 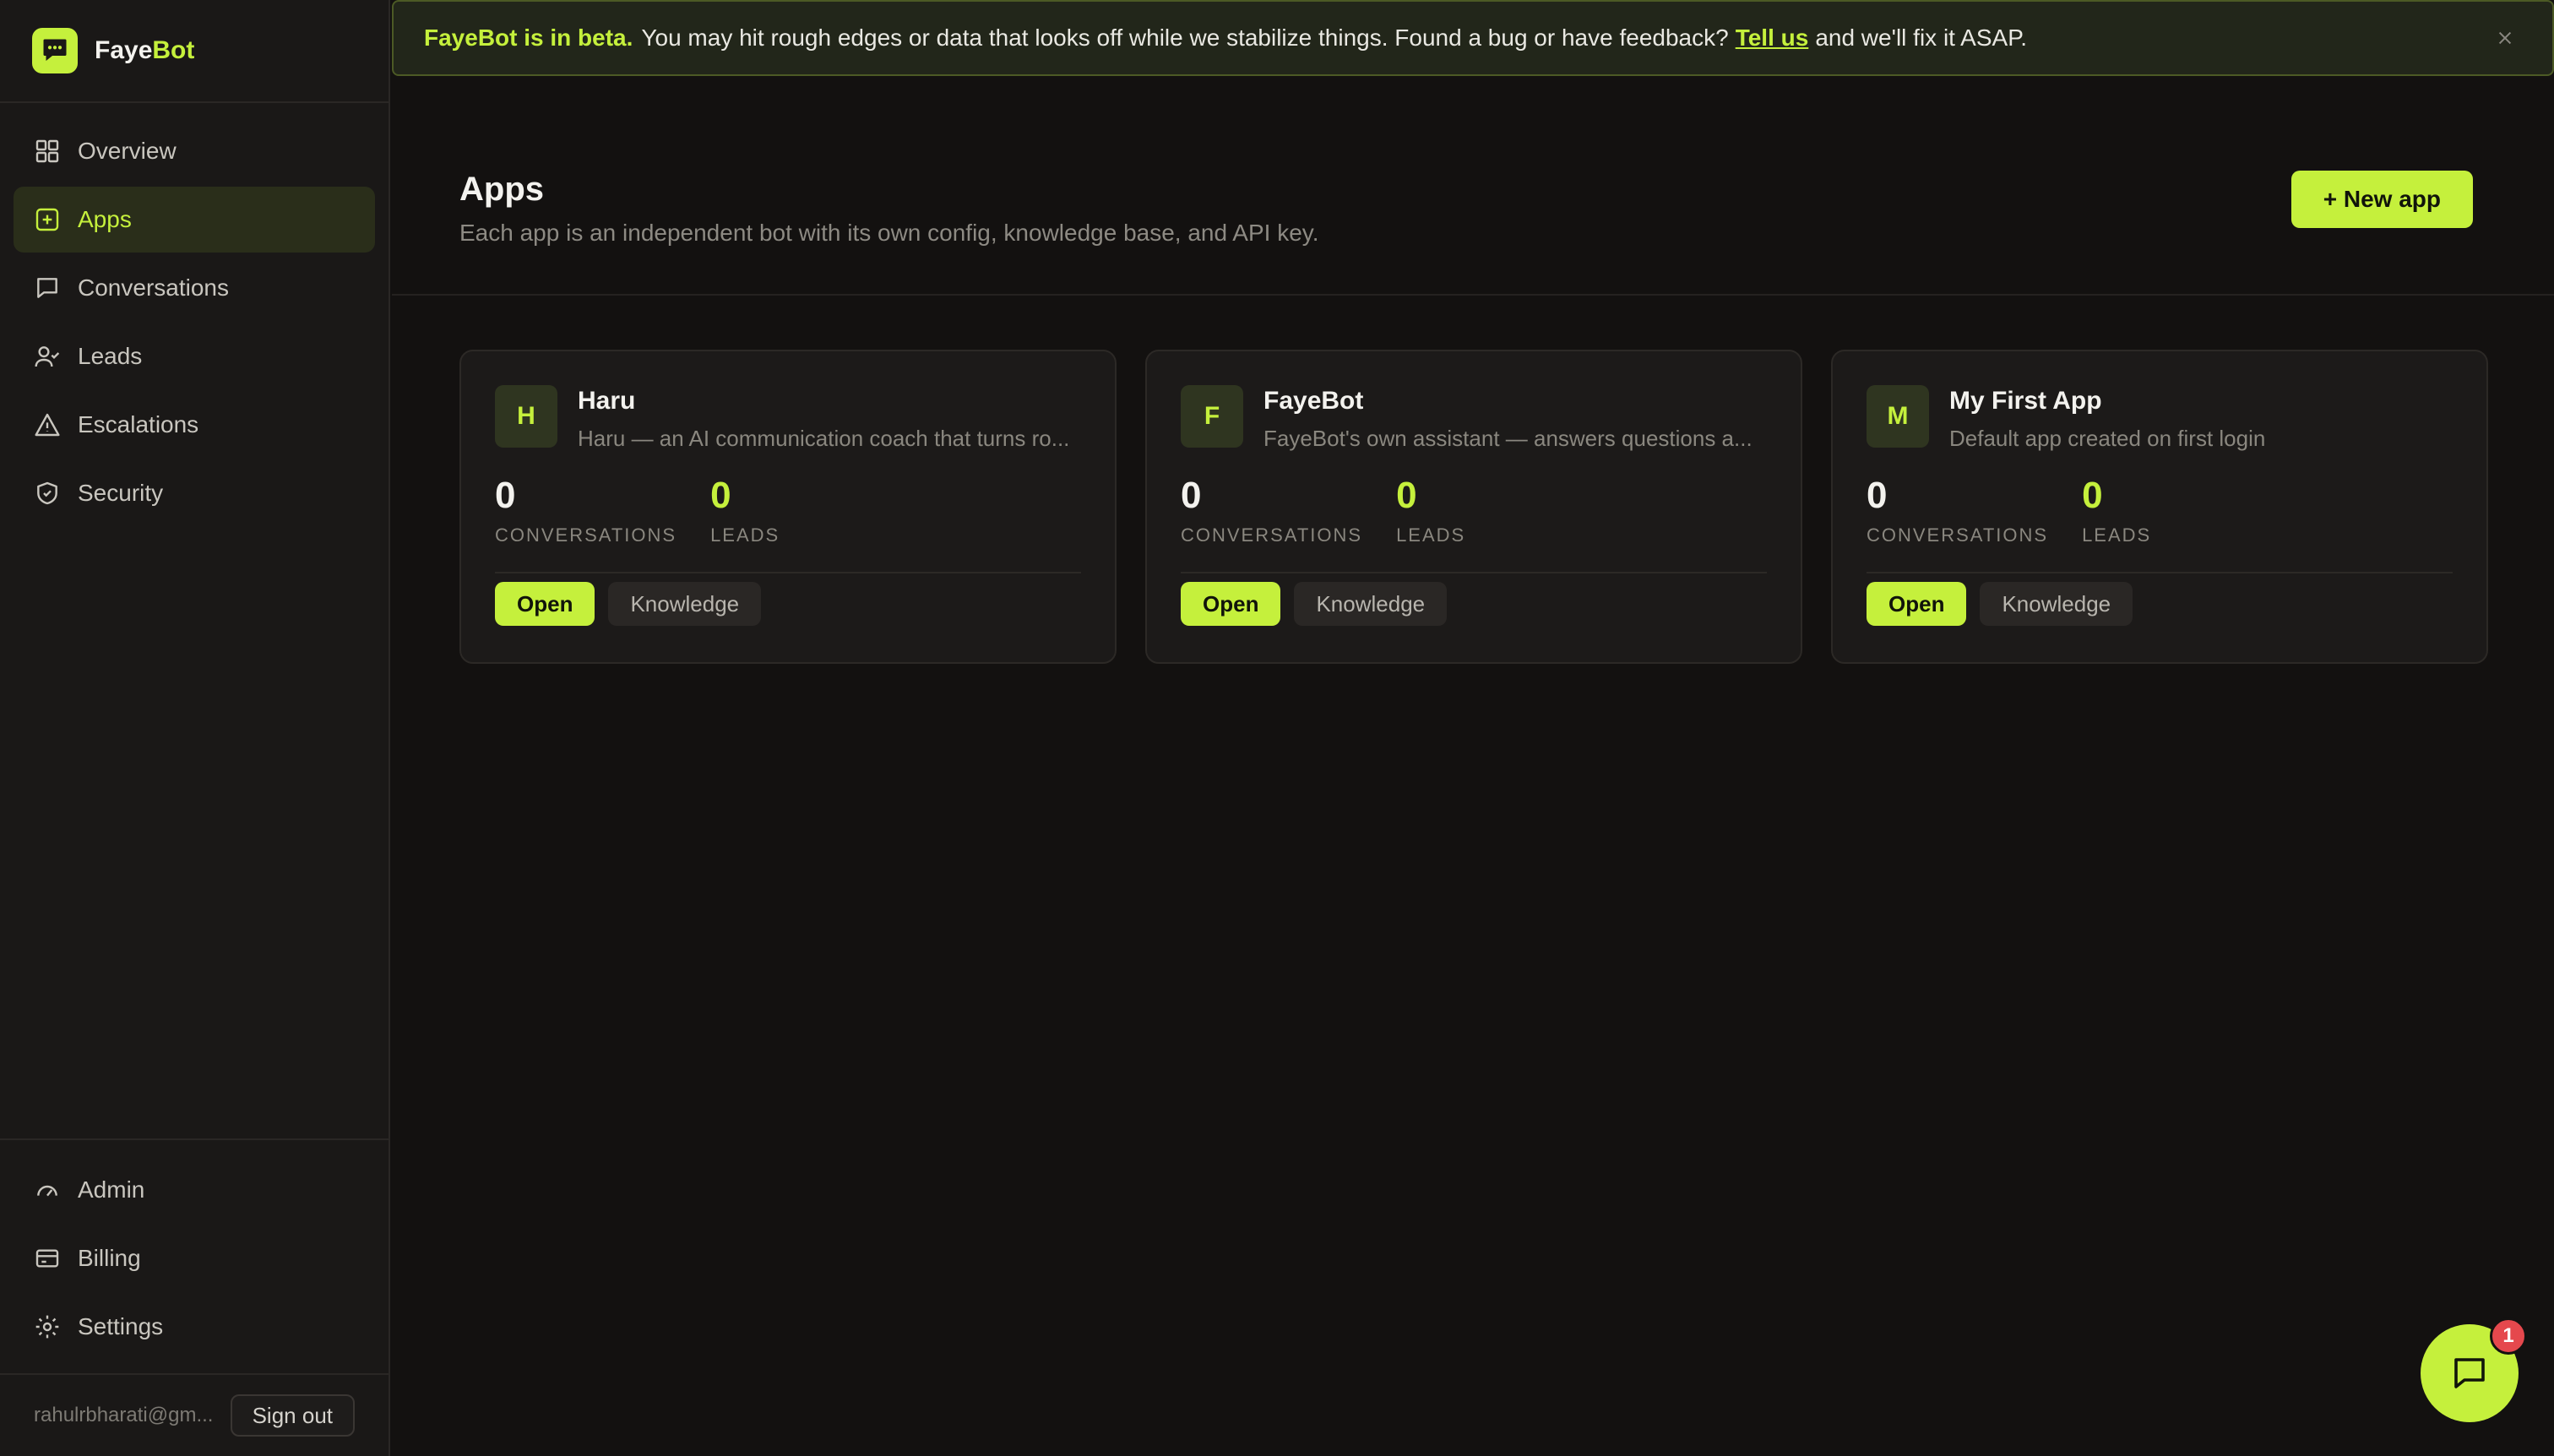 What do you see at coordinates (138, 424) in the screenshot?
I see `sidebar-item-label: Escalations` at bounding box center [138, 424].